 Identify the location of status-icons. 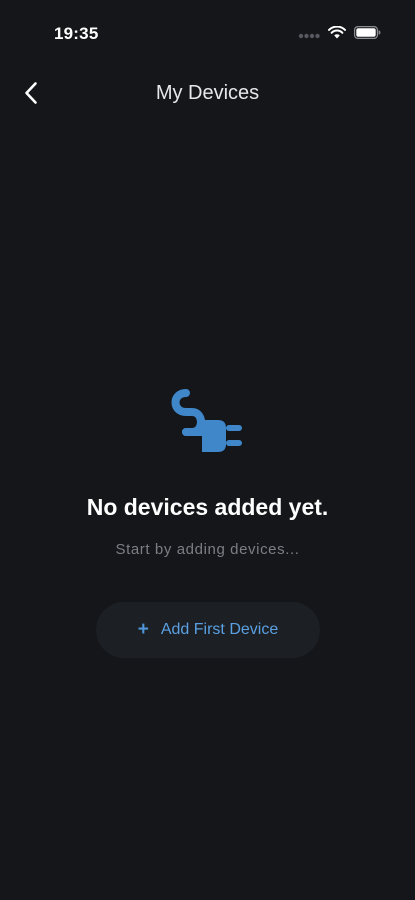
(339, 34).